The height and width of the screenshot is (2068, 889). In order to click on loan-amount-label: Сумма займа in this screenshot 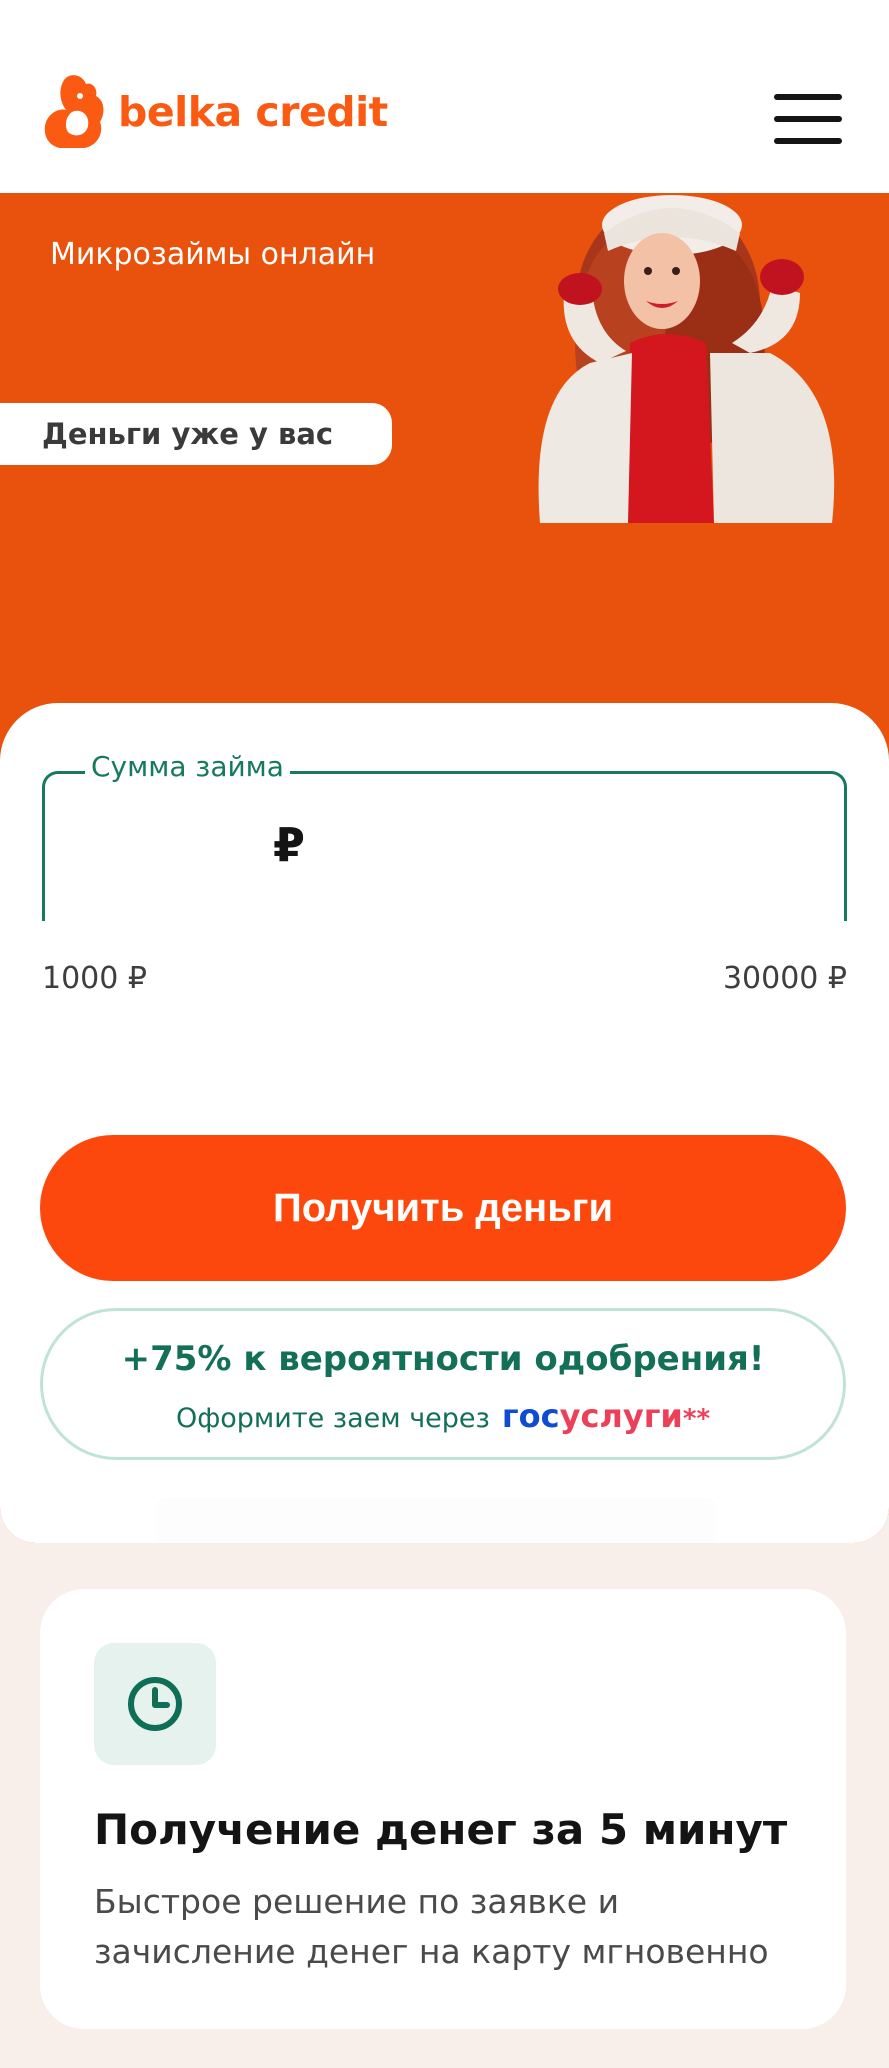, I will do `click(187, 766)`.